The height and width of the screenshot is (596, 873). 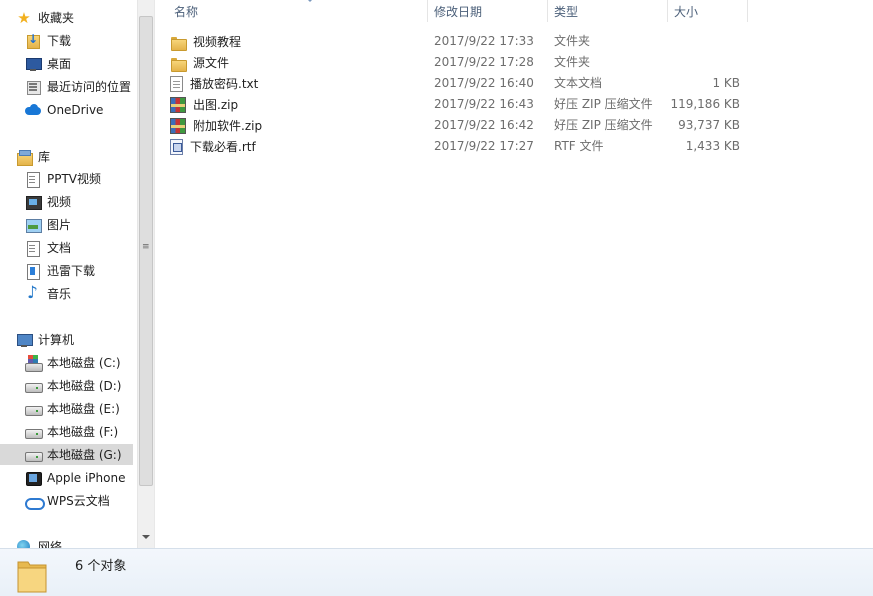 I want to click on nav-item-desktop: 桌面, so click(x=48, y=63).